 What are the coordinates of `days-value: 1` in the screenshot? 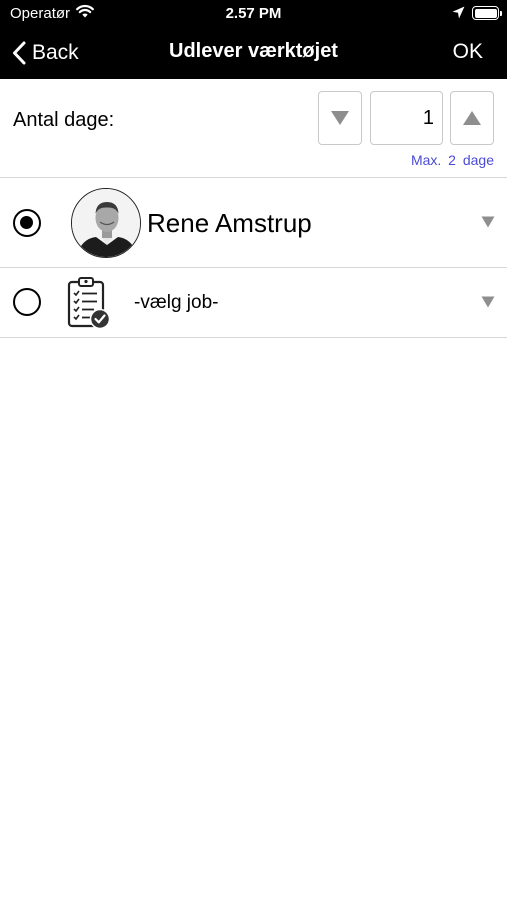 It's located at (406, 118).